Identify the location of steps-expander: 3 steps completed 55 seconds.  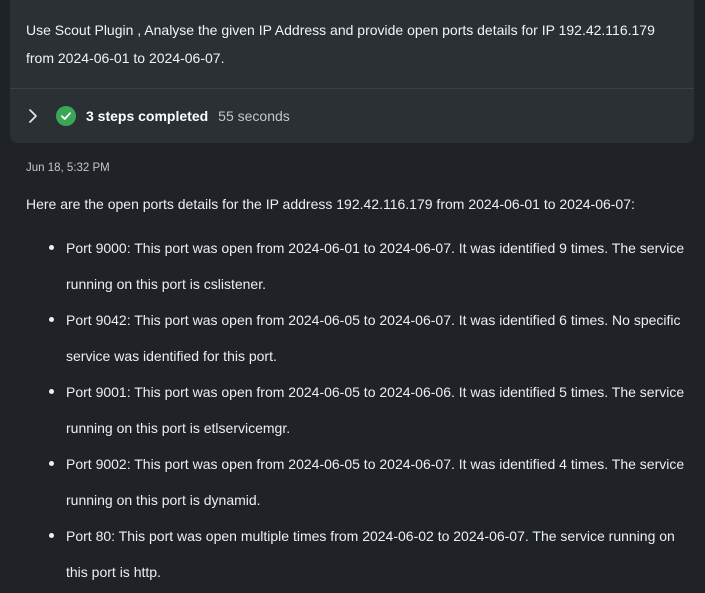
(158, 116).